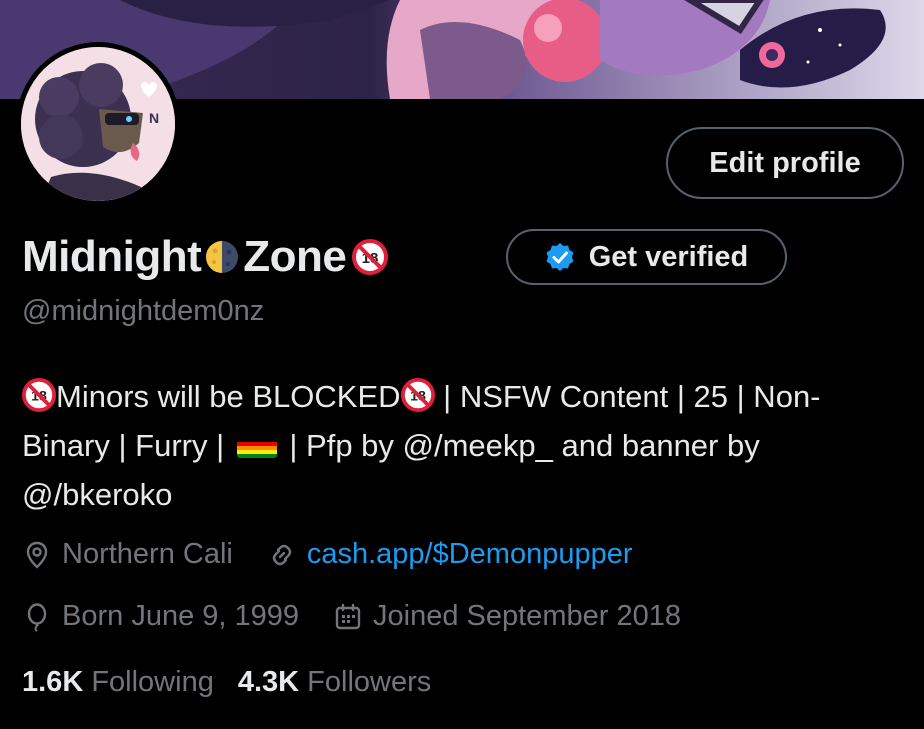 The width and height of the screenshot is (924, 729). Describe the element at coordinates (527, 616) in the screenshot. I see `joined-text: Joined September 2018` at that location.